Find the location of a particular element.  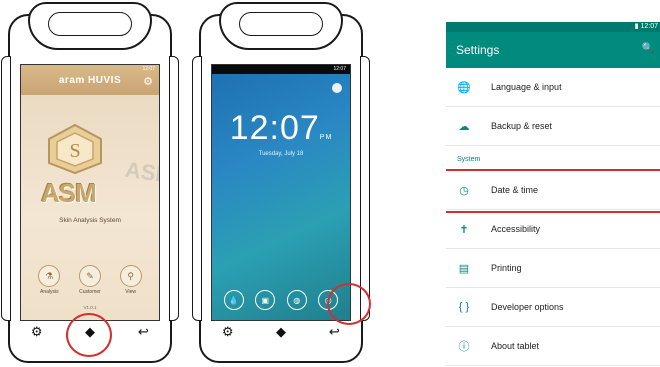

analysis-label: Analysis is located at coordinates (49, 292).